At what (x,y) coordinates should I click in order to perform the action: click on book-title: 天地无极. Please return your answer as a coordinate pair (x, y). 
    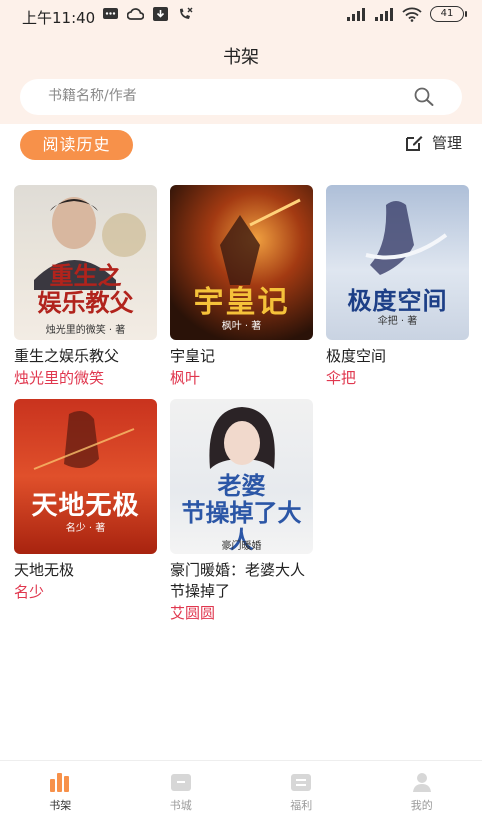
    Looking at the image, I should click on (44, 570).